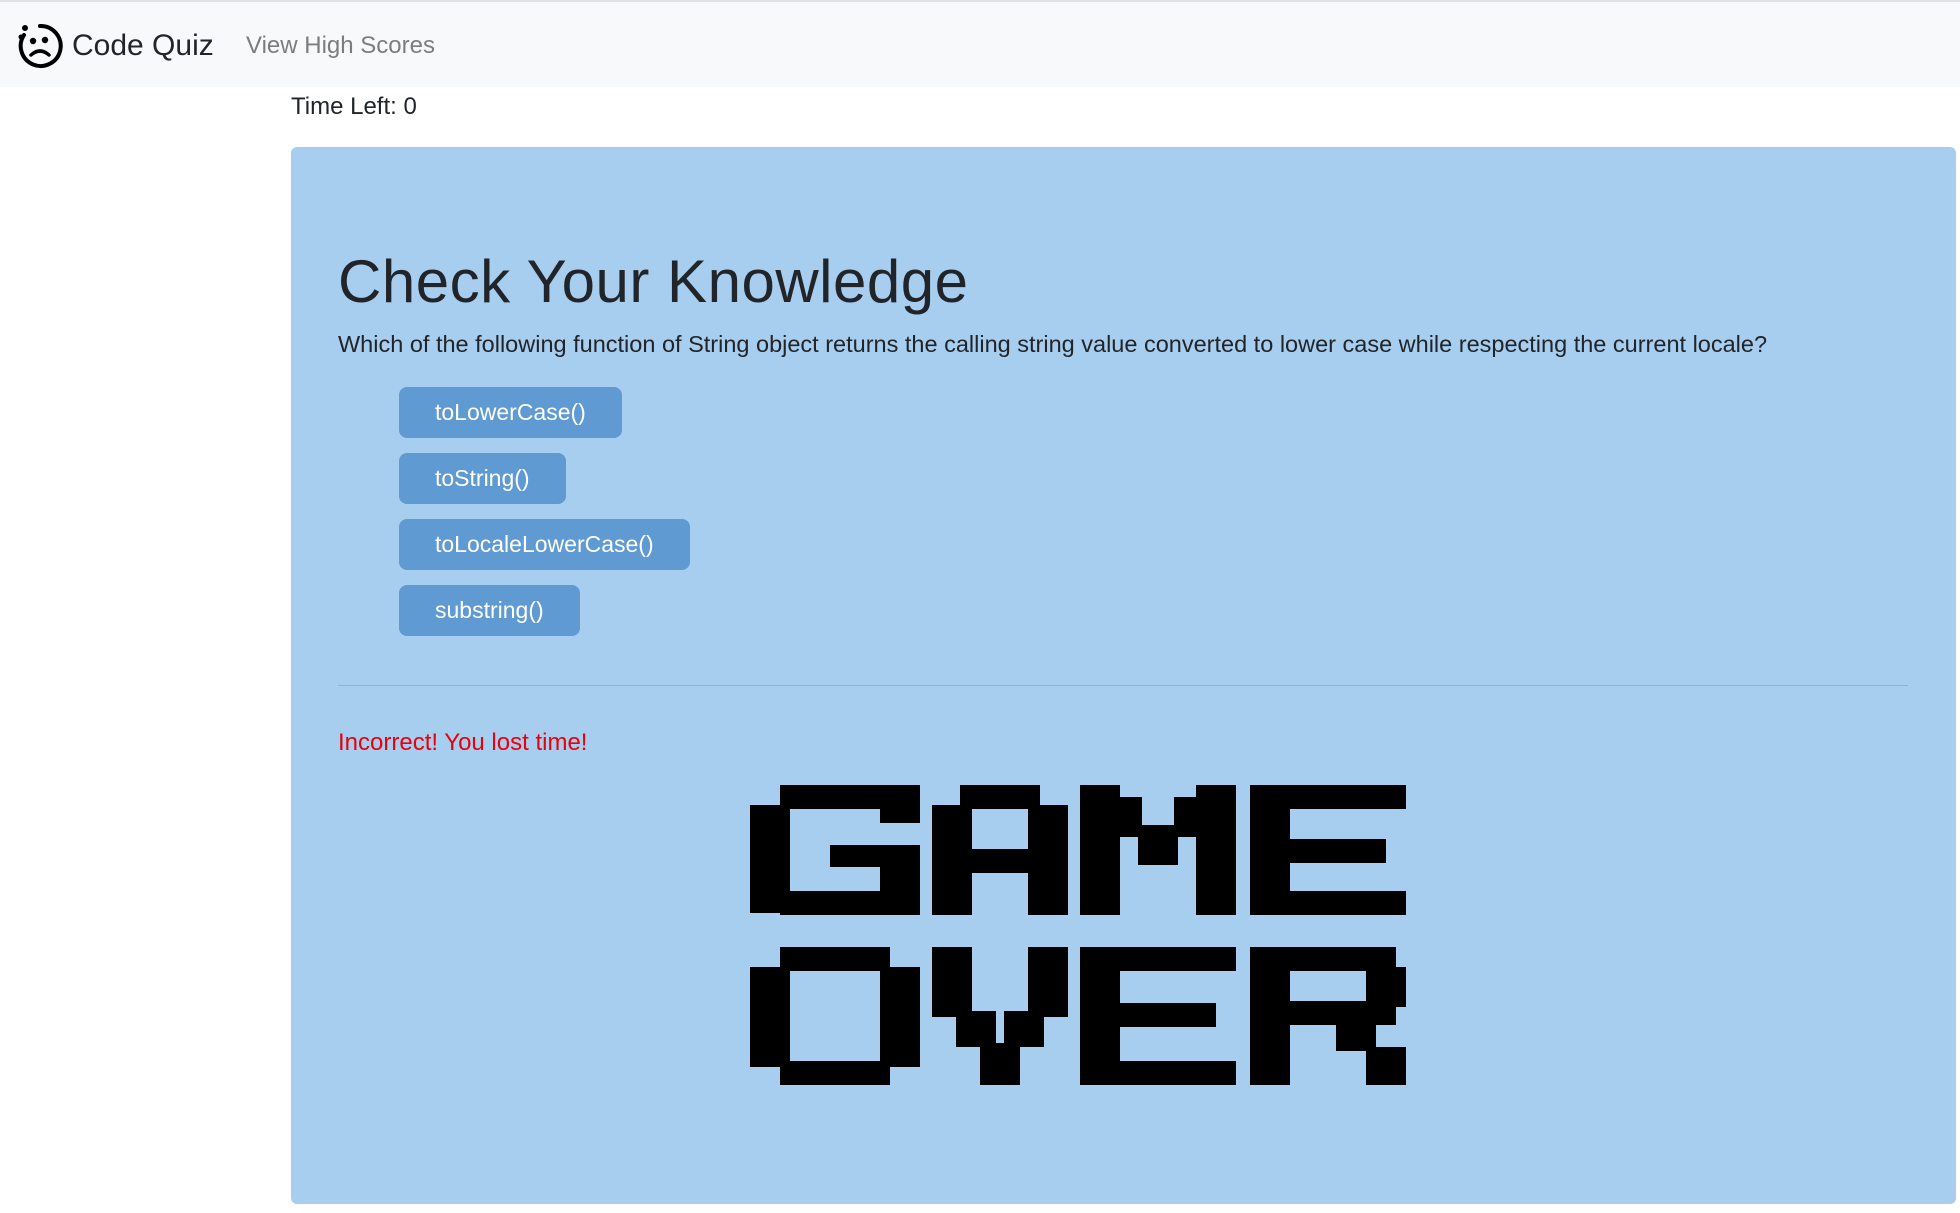 The height and width of the screenshot is (1213, 1960). I want to click on game-over-image, so click(1078, 935).